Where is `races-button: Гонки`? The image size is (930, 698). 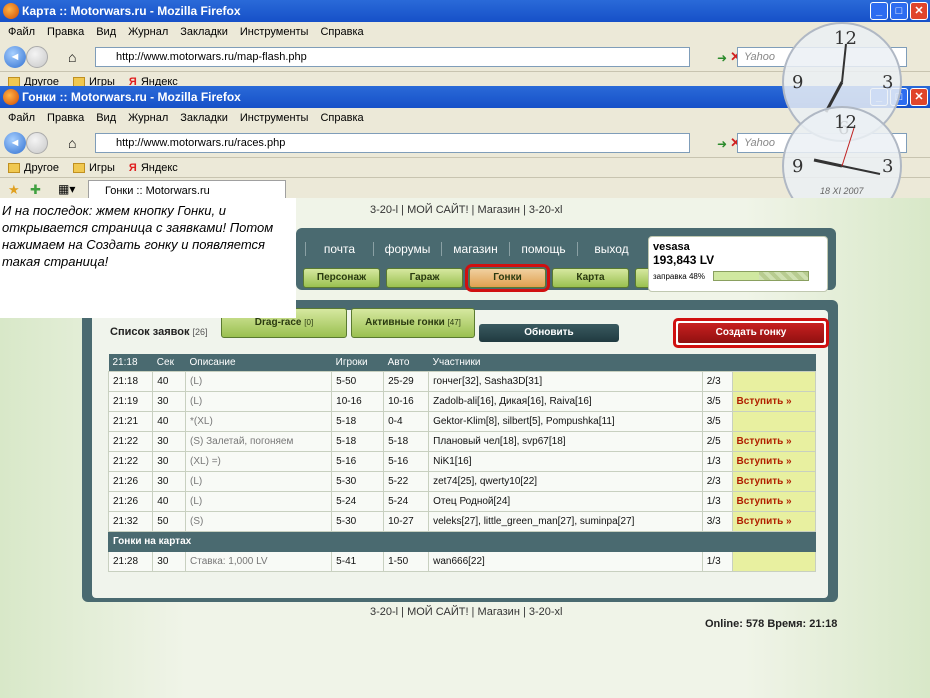
races-button: Гонки is located at coordinates (507, 278).